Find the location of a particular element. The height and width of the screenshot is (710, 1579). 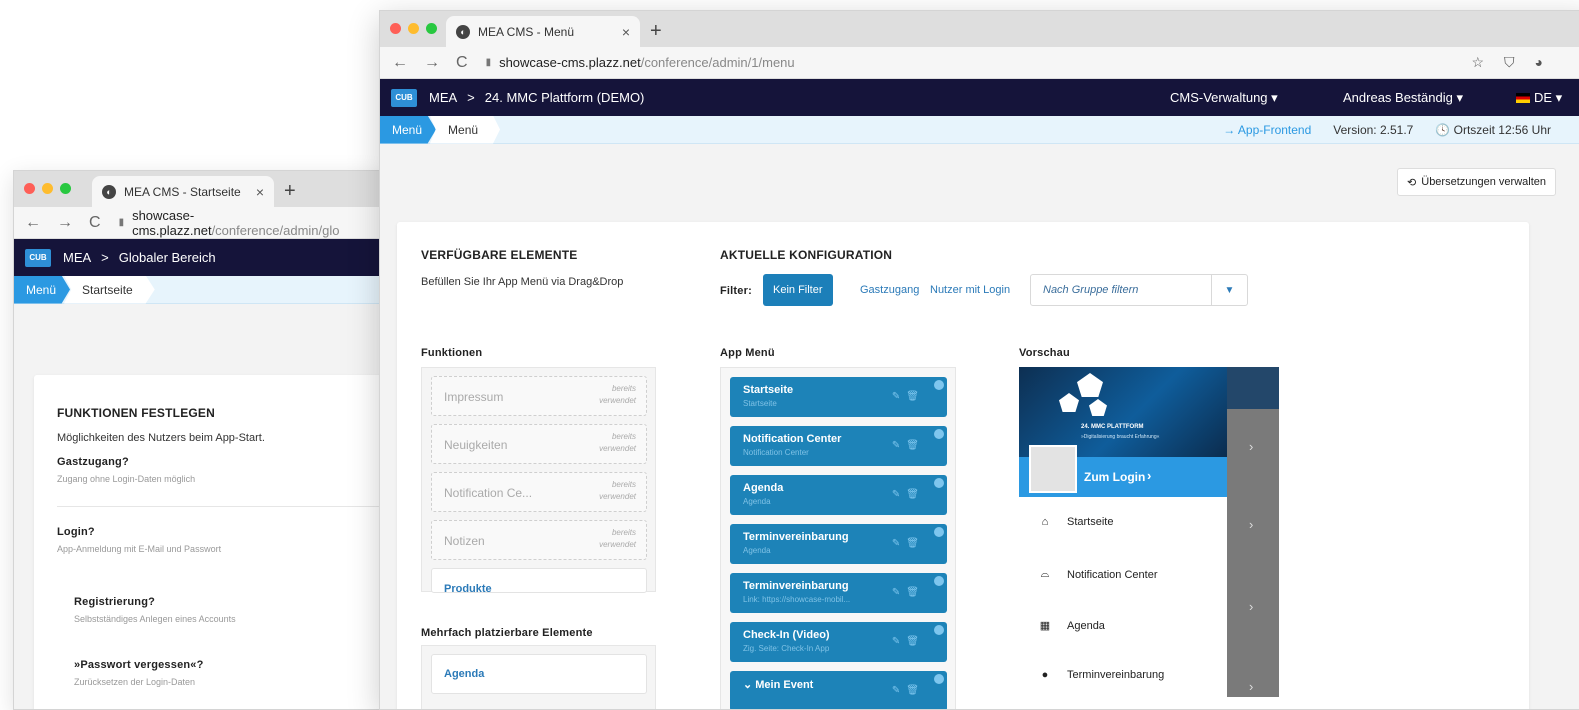

function-item-produkte: Produkte is located at coordinates (539, 580).